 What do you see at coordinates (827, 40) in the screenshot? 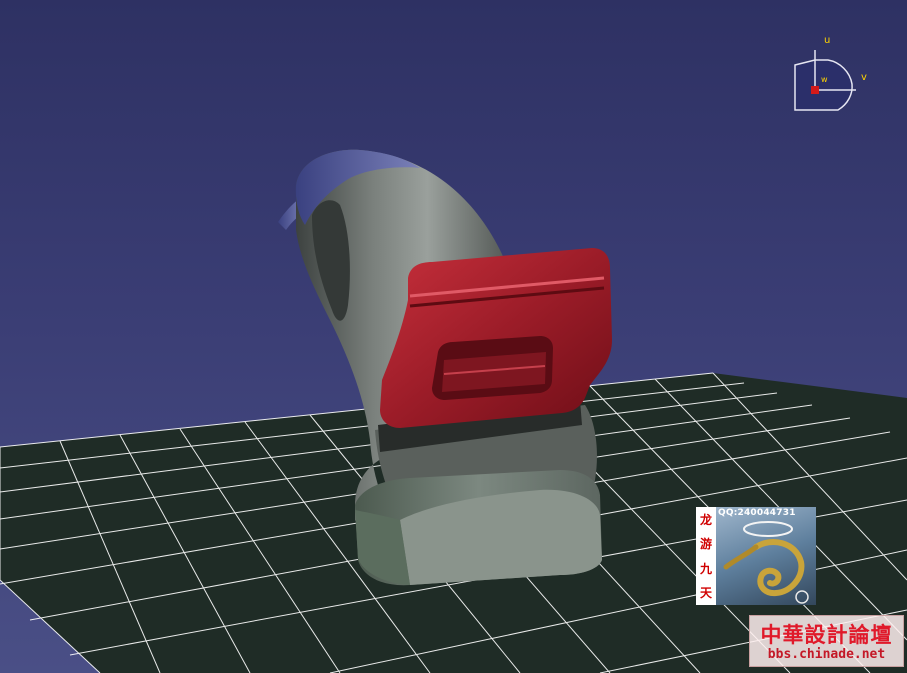
I see `compass-u-label: u` at bounding box center [827, 40].